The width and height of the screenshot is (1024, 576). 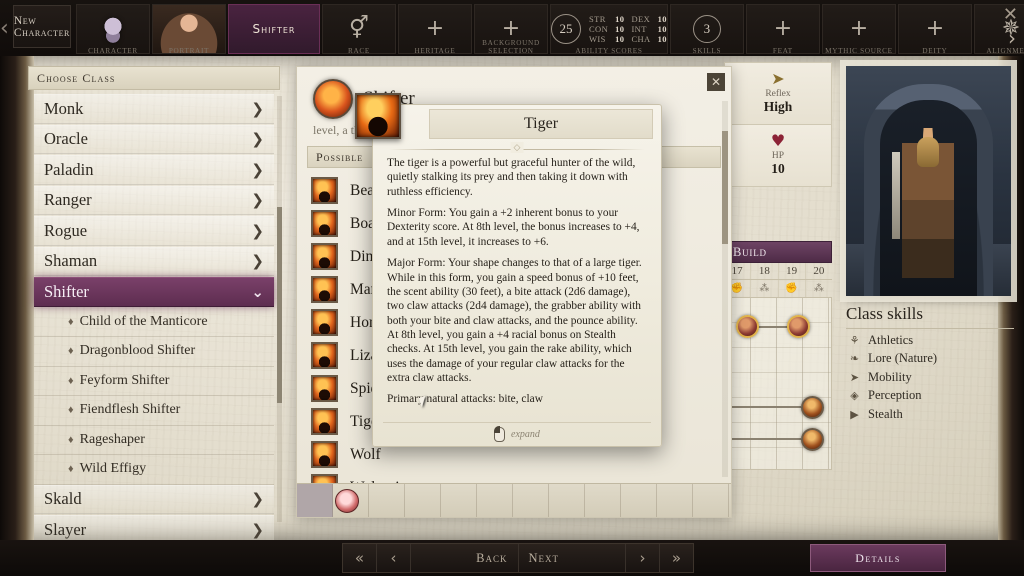 I want to click on class-skills-title: Class skills, so click(x=930, y=316).